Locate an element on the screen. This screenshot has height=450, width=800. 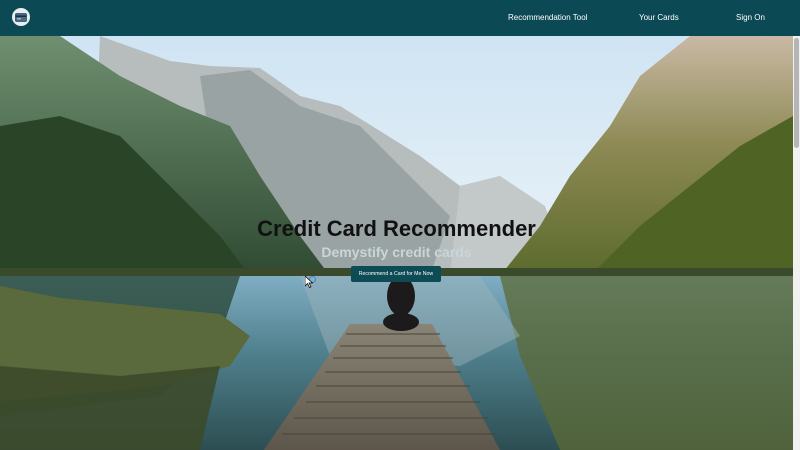
nav-sign-on-link: Sign On is located at coordinates (750, 18).